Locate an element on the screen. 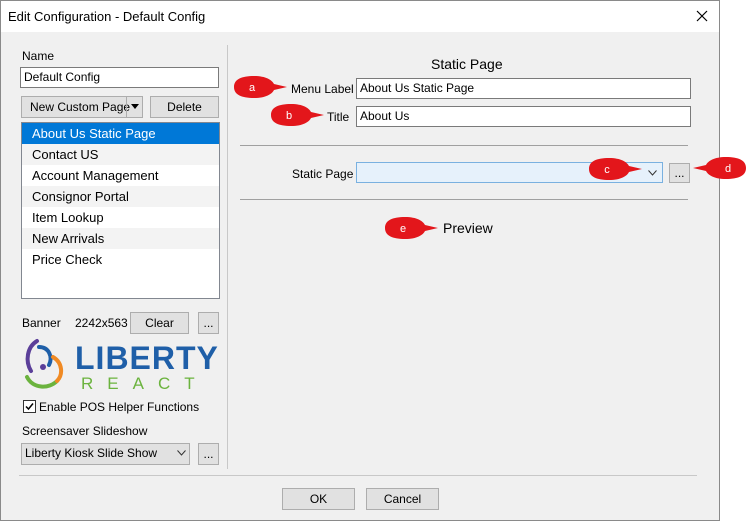  title-bar: Edit Configuration - Default Config is located at coordinates (360, 16).